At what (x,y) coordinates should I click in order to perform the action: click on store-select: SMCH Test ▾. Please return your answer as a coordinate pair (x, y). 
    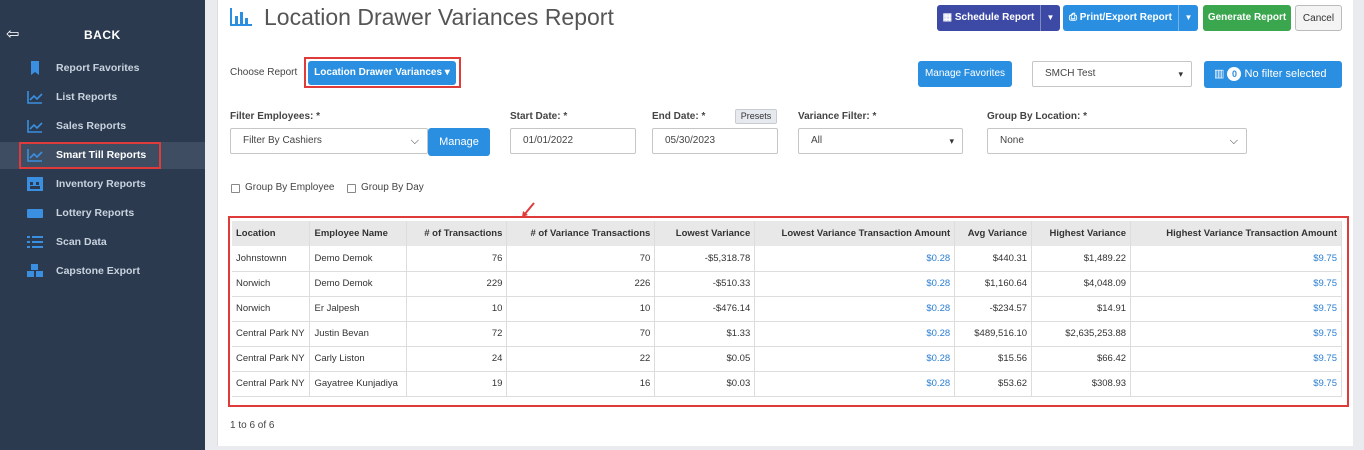
    Looking at the image, I should click on (1112, 74).